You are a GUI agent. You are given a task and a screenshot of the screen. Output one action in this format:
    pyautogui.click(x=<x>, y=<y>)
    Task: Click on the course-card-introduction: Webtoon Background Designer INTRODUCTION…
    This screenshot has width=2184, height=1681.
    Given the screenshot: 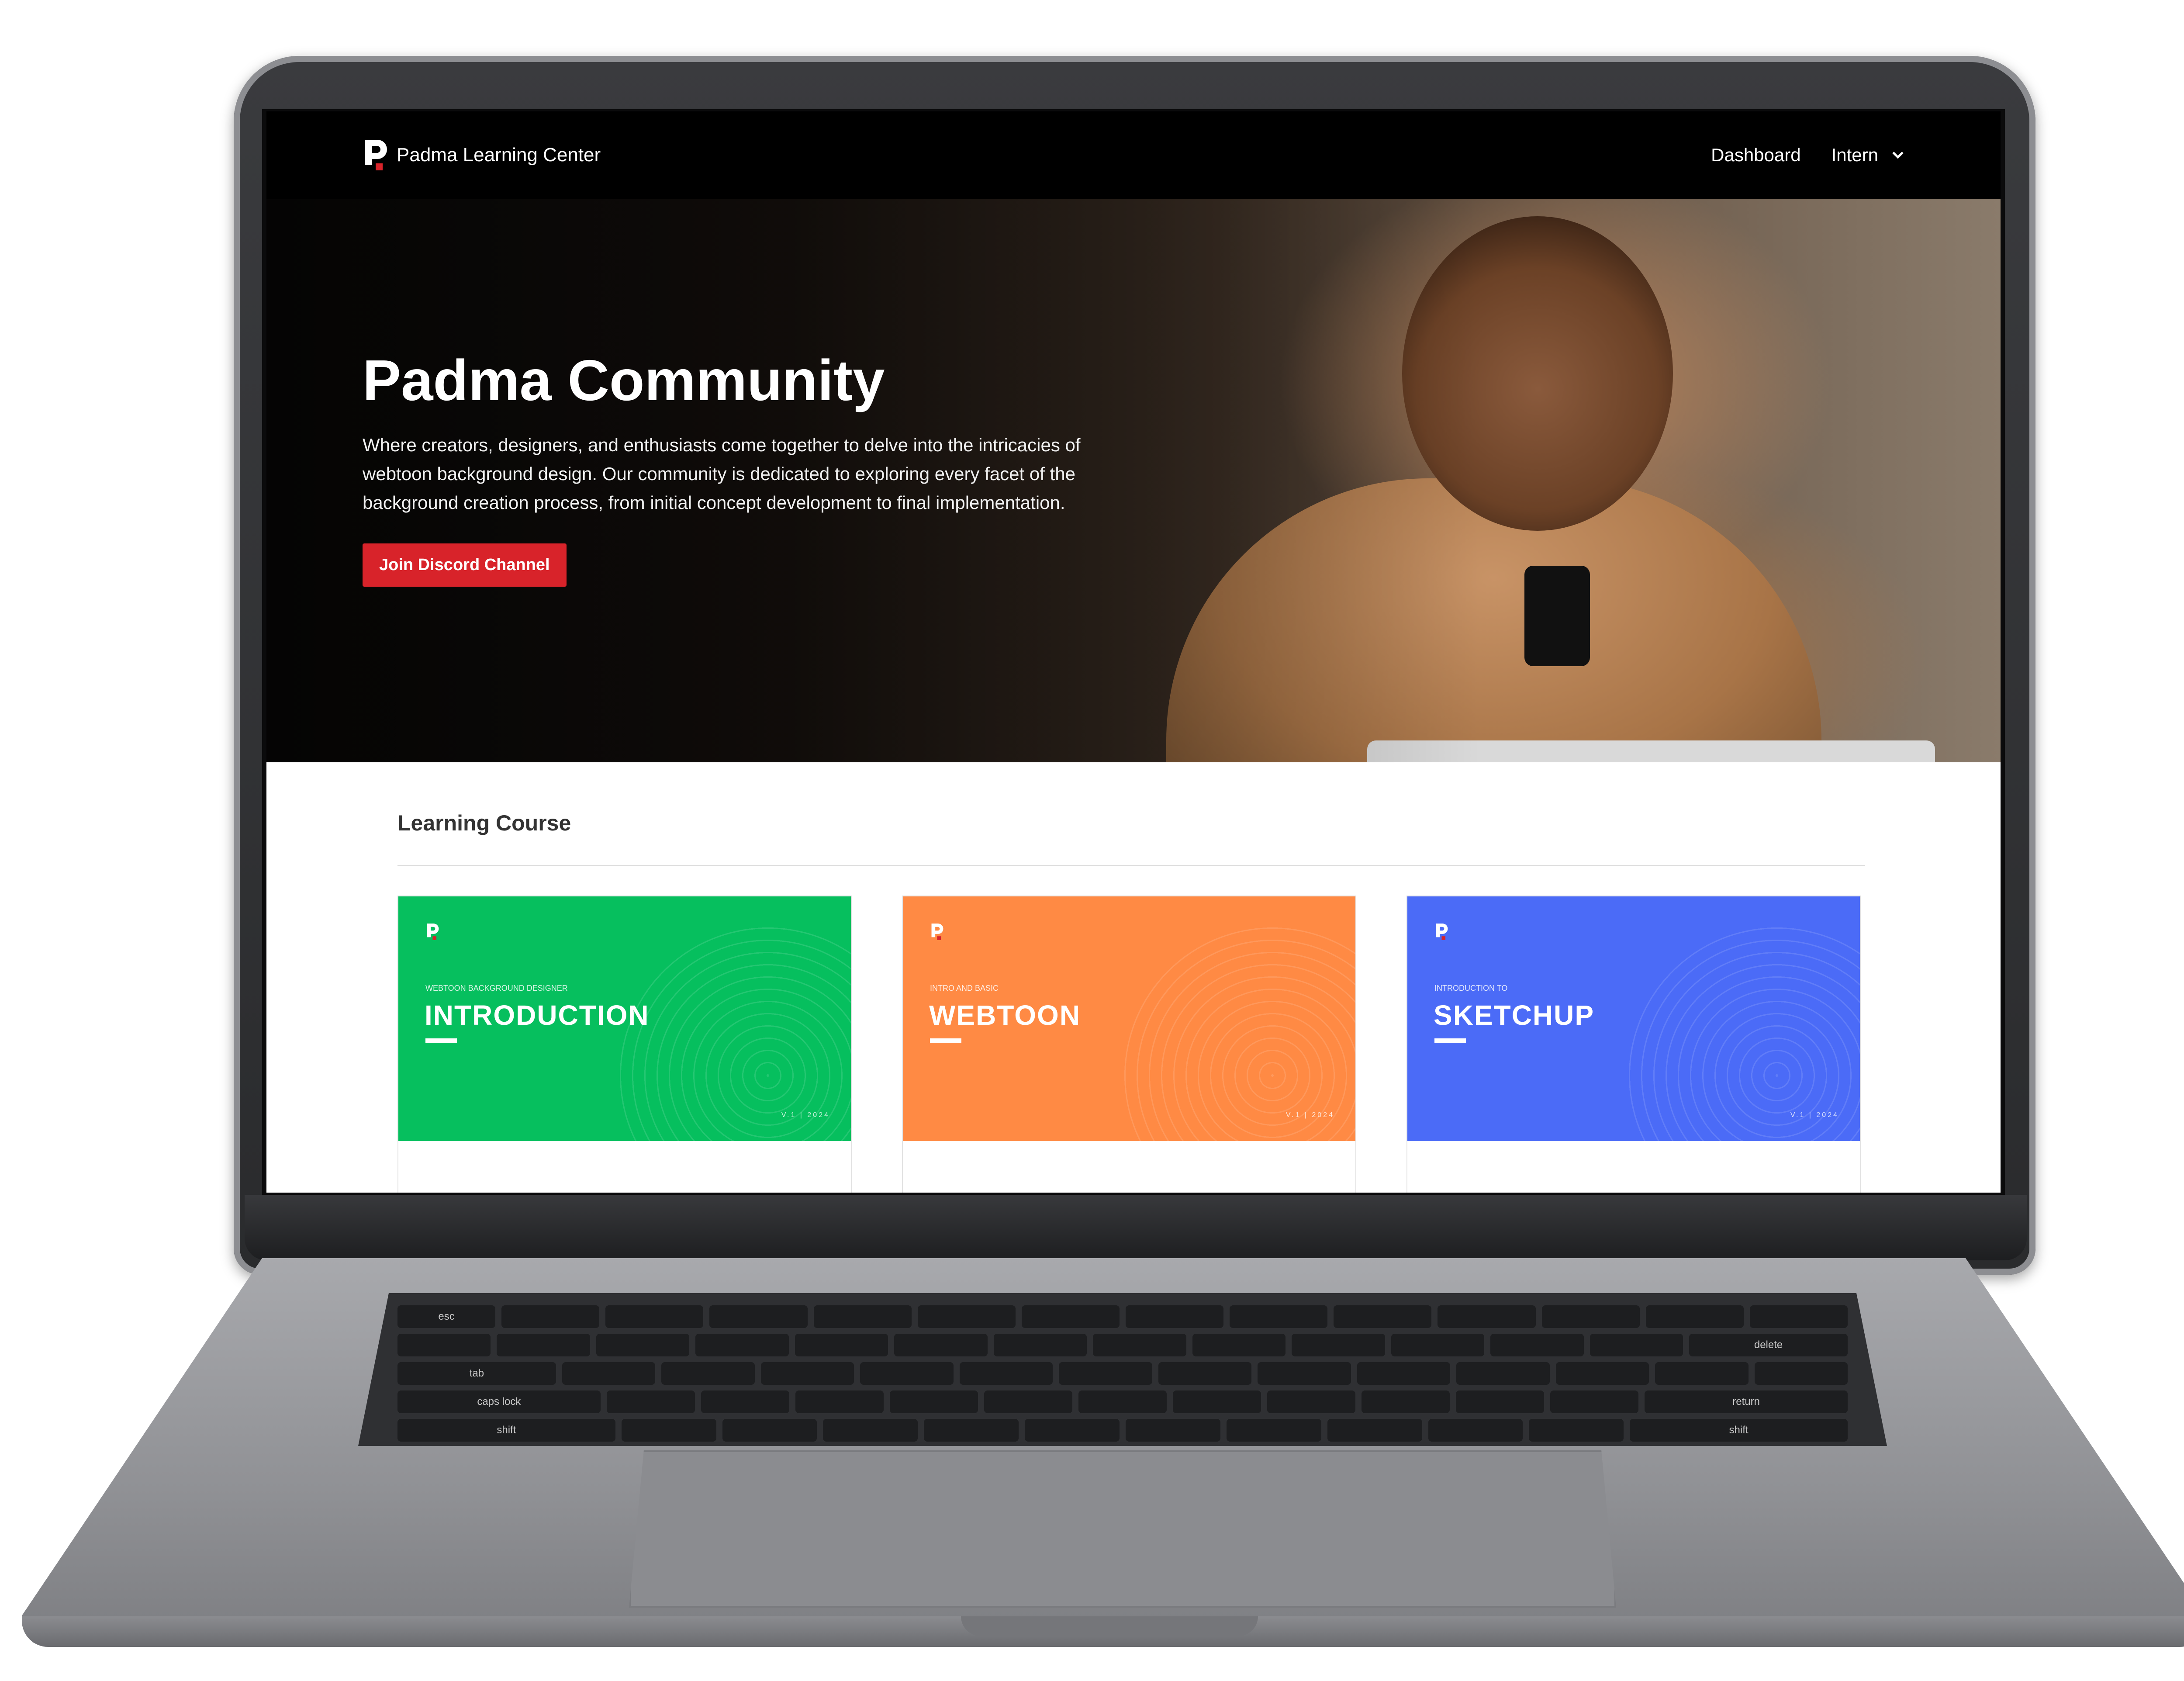 What is the action you would take?
    pyautogui.click(x=624, y=1044)
    